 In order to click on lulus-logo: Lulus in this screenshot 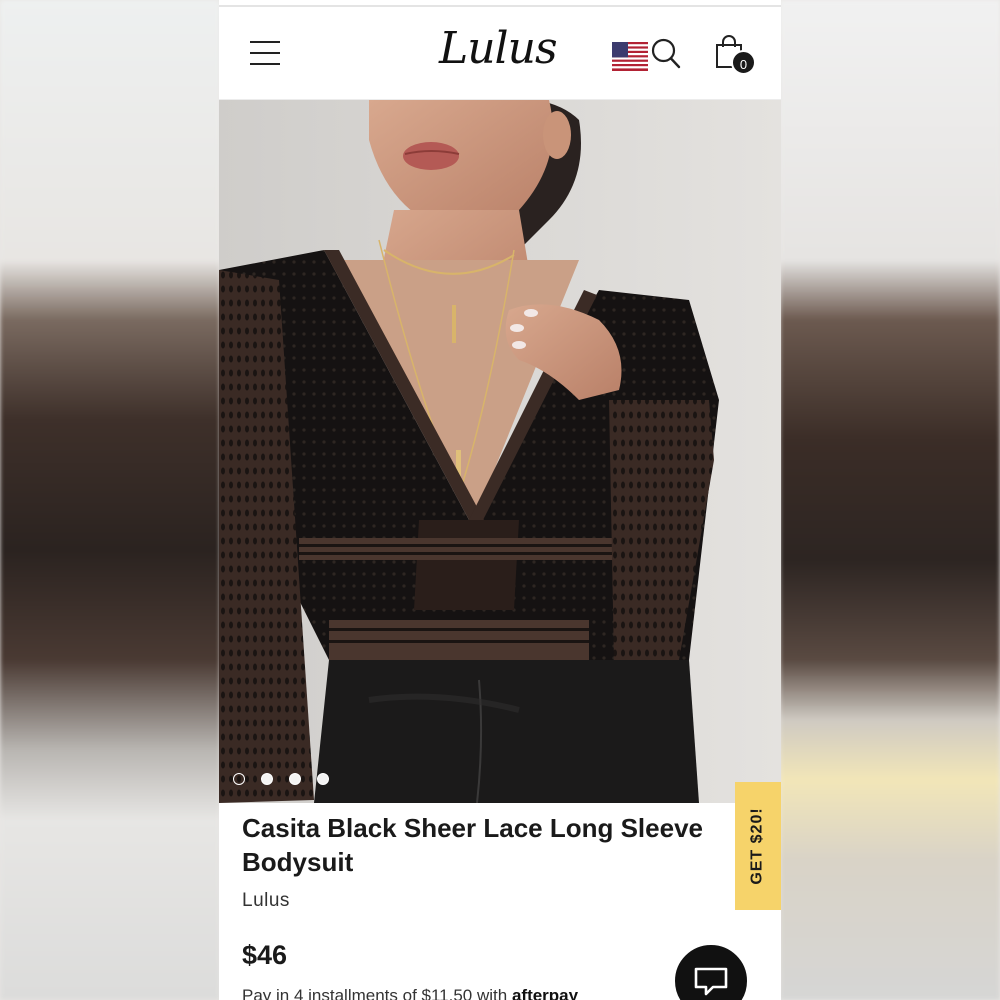, I will do `click(498, 48)`.